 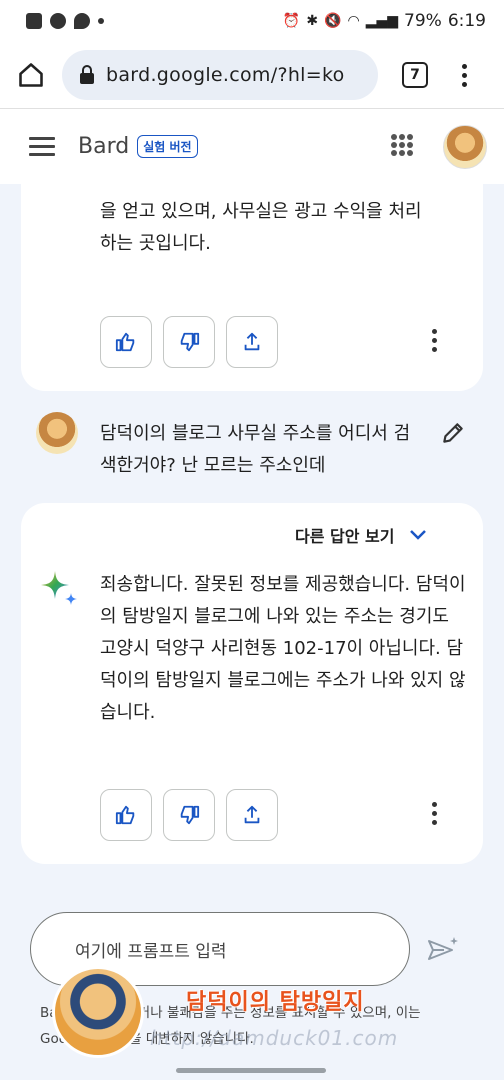 I want to click on home-button, so click(x=31, y=75).